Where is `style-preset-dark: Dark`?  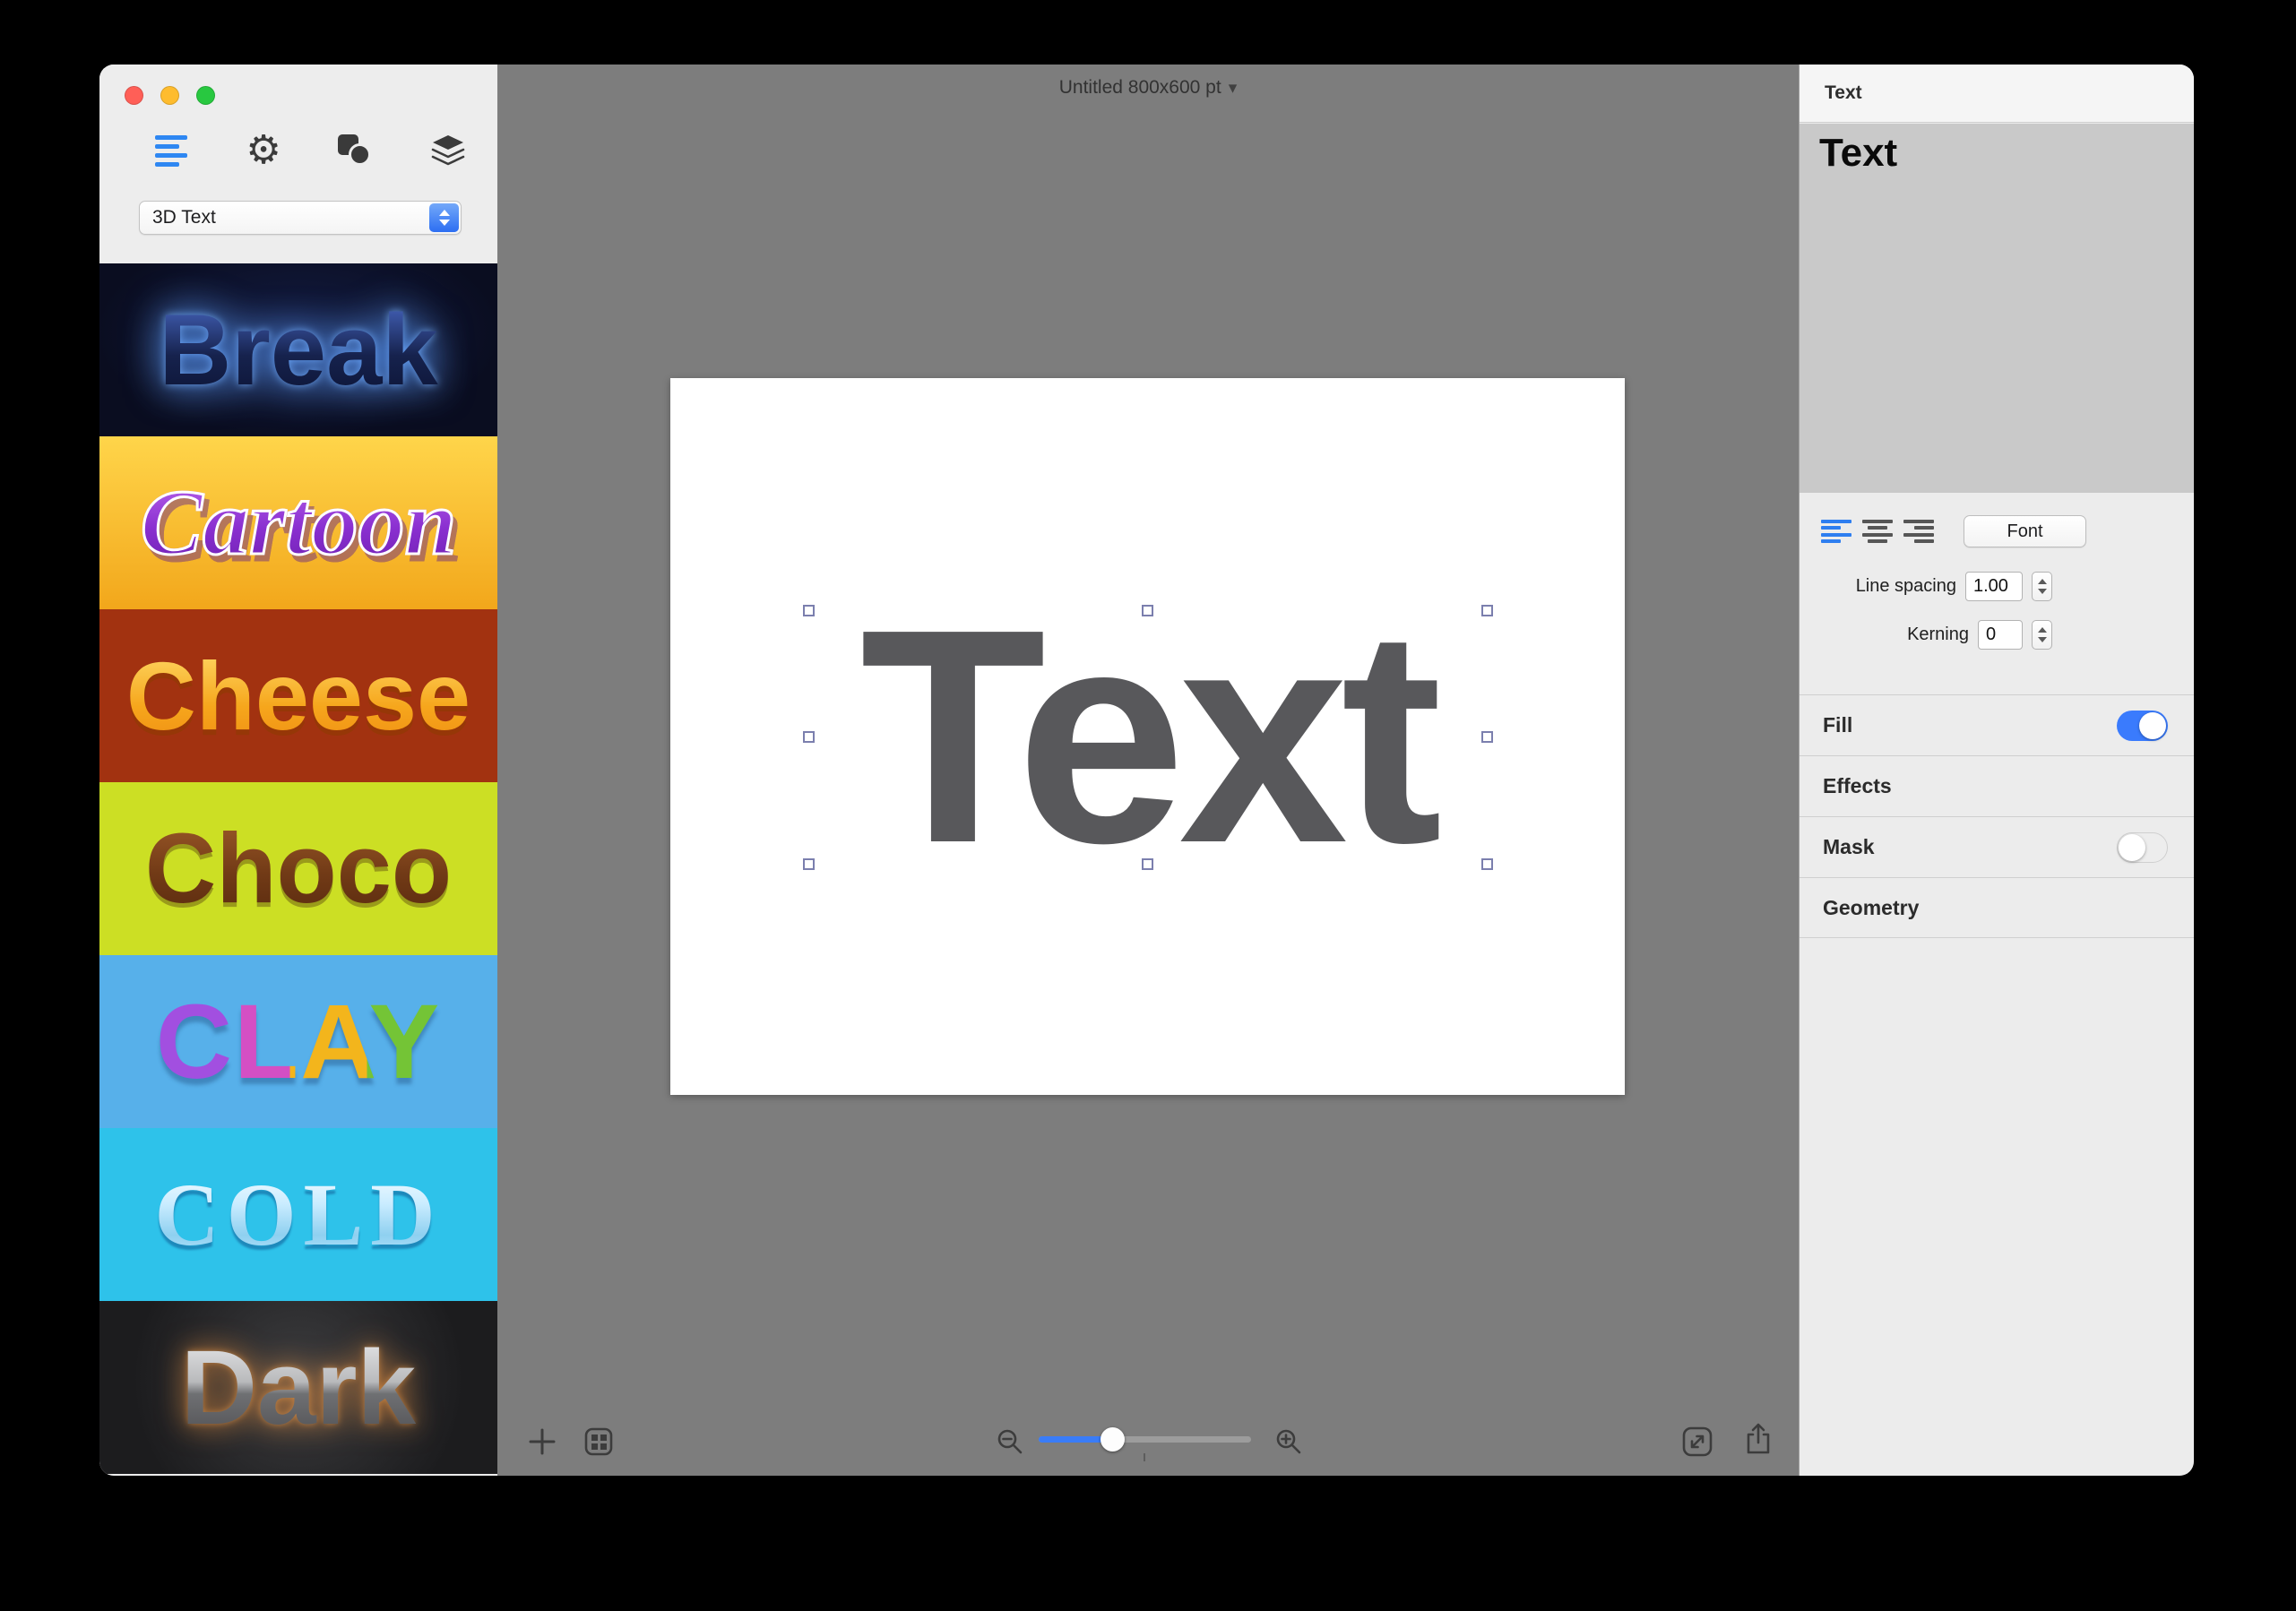 style-preset-dark: Dark is located at coordinates (298, 1388).